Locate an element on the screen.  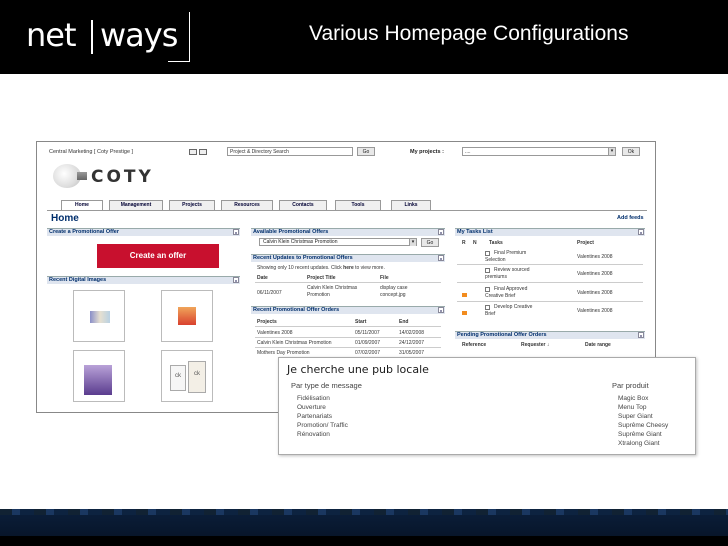
update-file-line2: concept.jpg is located at coordinates (393, 295).